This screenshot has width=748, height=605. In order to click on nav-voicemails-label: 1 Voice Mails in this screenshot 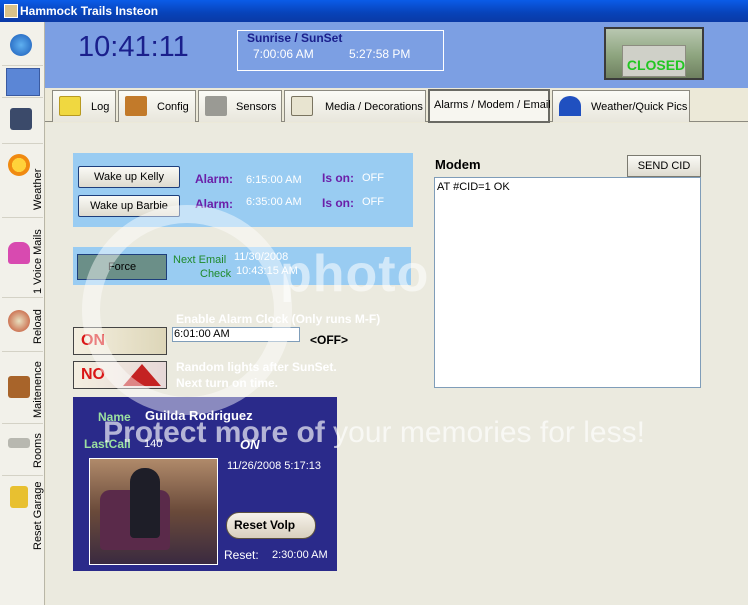, I will do `click(38, 261)`.